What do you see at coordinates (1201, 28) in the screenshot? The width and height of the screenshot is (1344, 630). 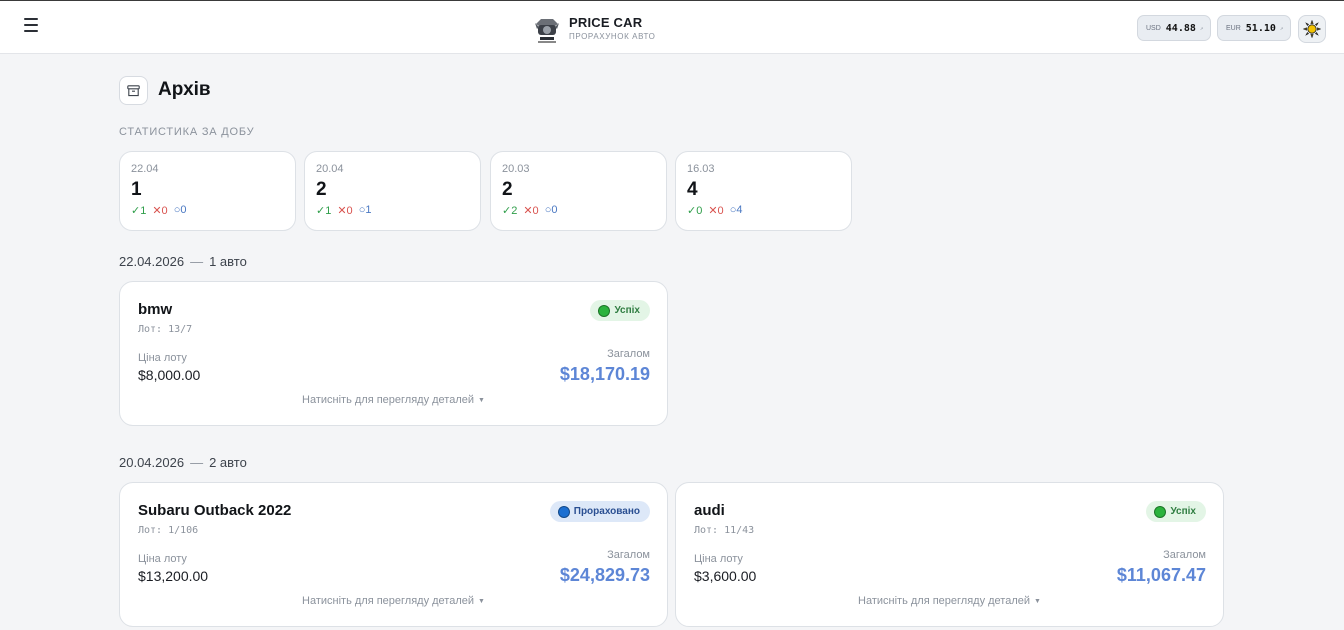 I see `usd-trend-icon: ↗` at bounding box center [1201, 28].